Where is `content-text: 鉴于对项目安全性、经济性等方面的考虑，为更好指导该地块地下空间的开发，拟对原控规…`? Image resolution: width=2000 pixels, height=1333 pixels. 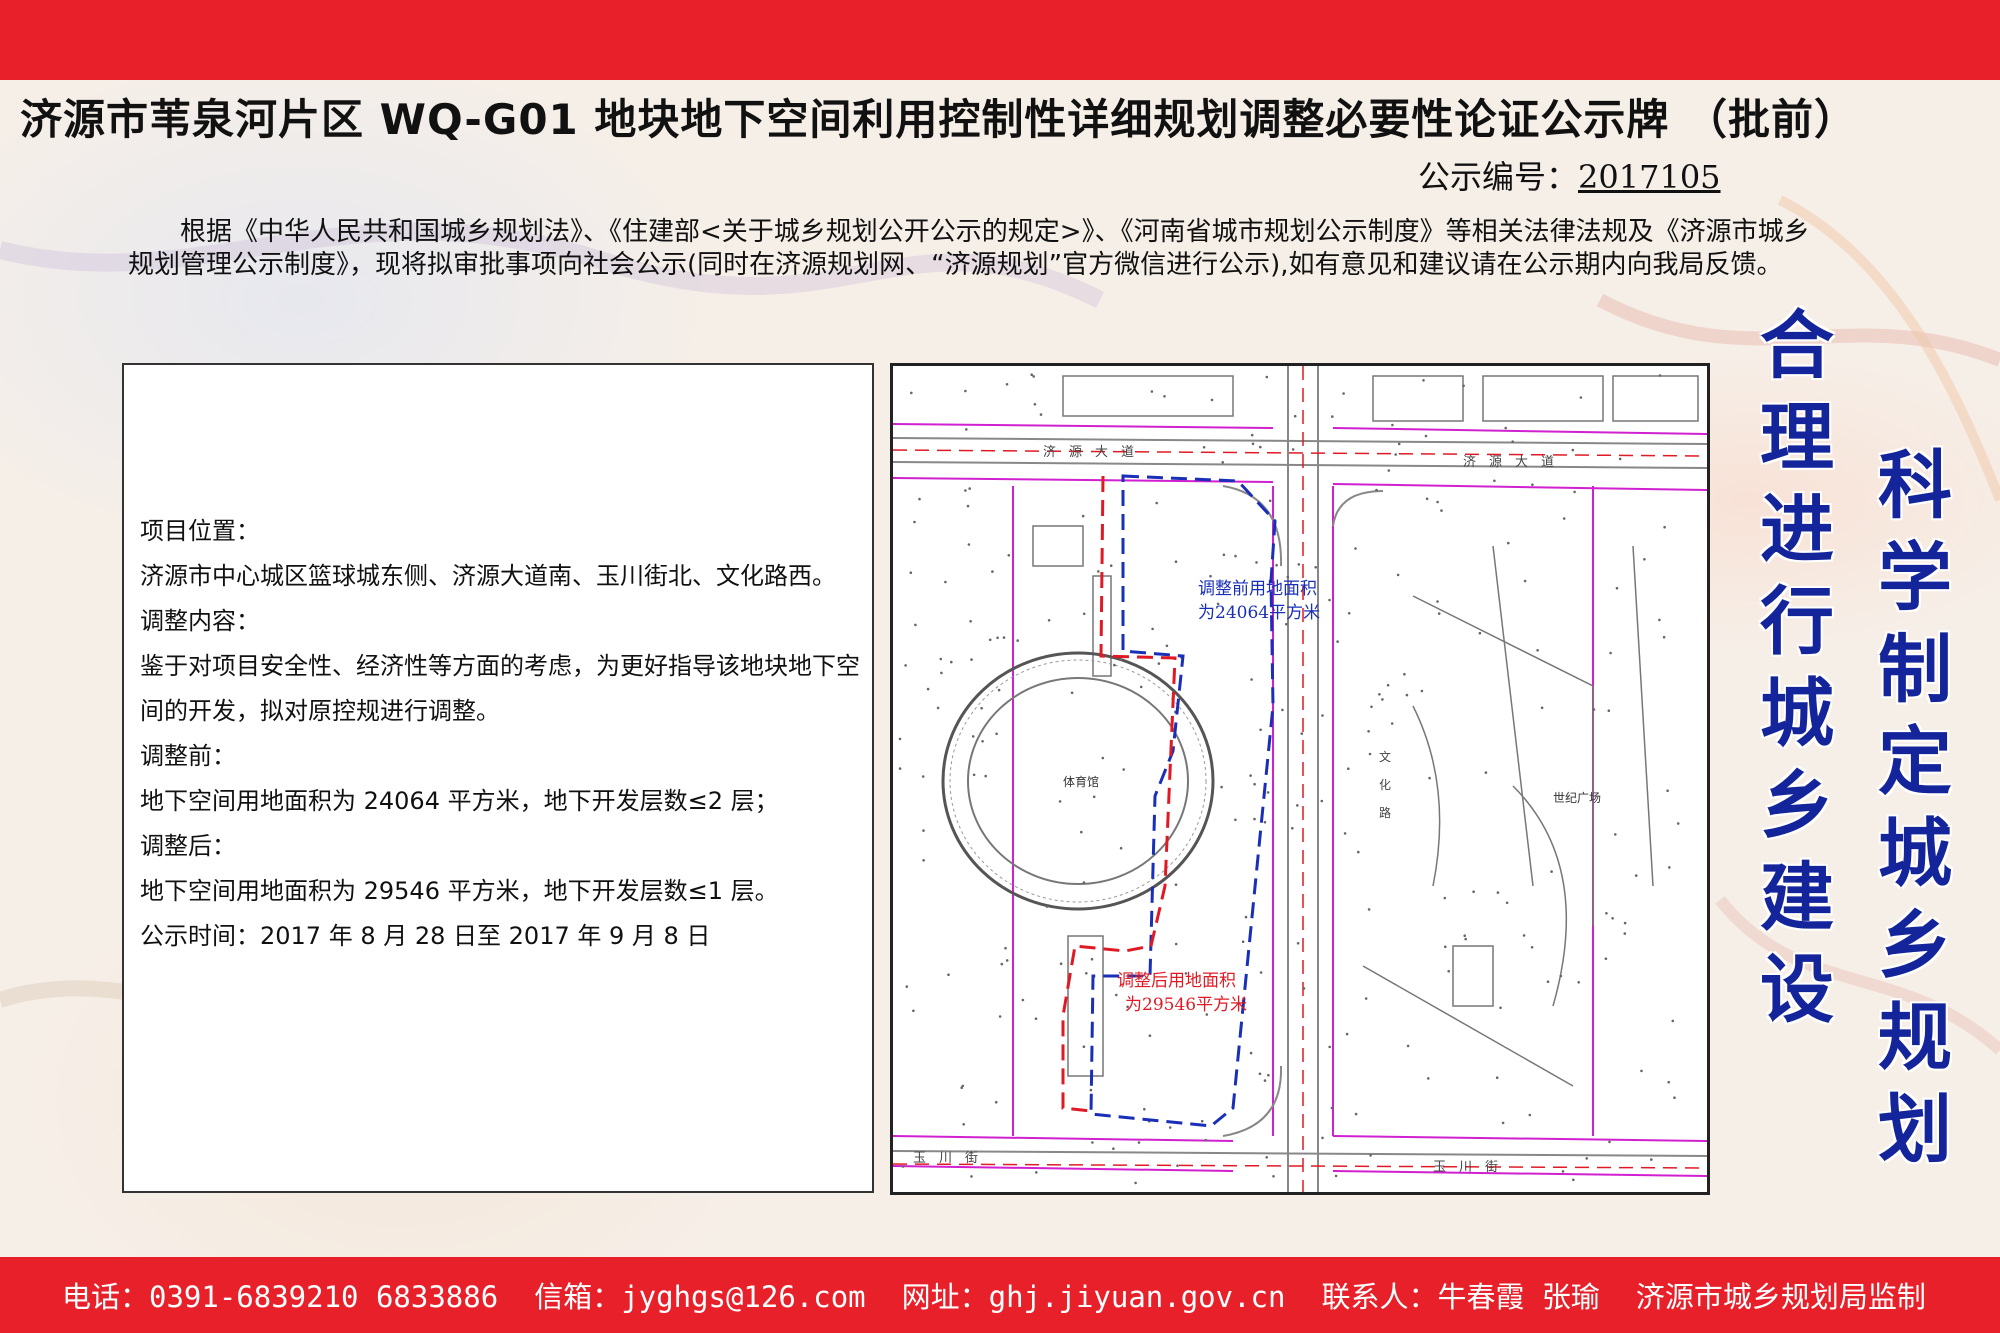
content-text: 鉴于对项目安全性、经济性等方面的考虑，为更好指导该地块地下空间的开发，拟对原控规… is located at coordinates (500, 688).